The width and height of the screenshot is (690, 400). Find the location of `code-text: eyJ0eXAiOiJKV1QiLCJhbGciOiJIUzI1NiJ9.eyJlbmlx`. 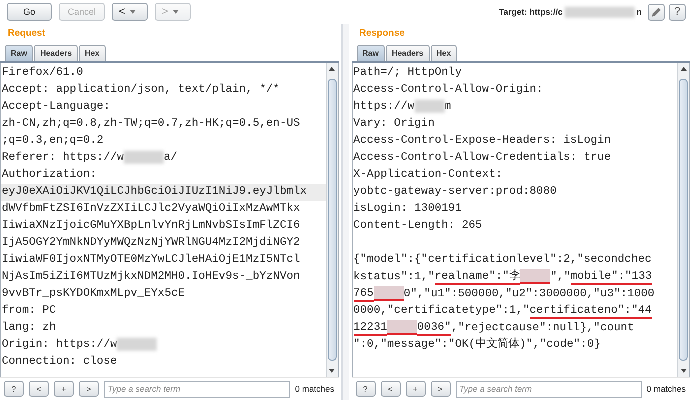

code-text: eyJ0eXAiOiJKV1QiLCJhbGciOiJIUzI1NiJ9.eyJlbmlx is located at coordinates (155, 192).